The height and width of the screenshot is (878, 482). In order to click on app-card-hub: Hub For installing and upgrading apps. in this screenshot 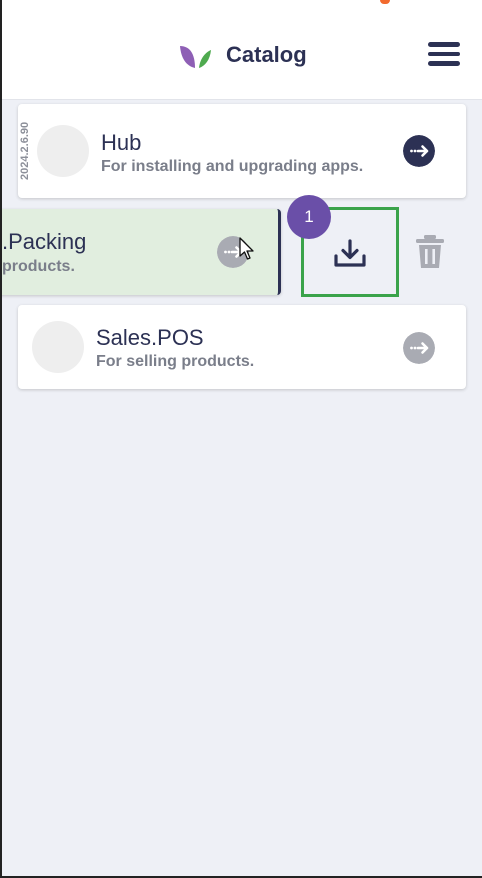, I will do `click(242, 151)`.